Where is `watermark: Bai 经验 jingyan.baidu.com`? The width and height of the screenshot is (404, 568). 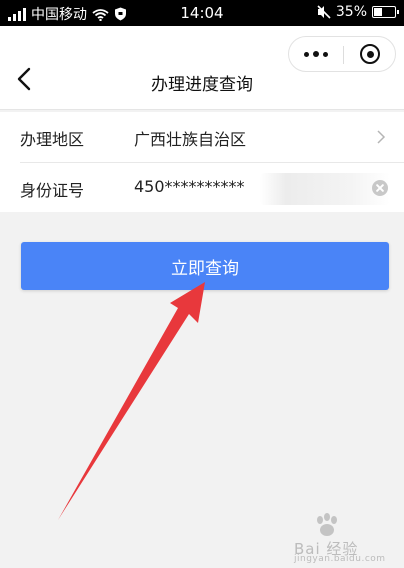
watermark: Bai 经验 jingyan.baidu.com is located at coordinates (345, 537).